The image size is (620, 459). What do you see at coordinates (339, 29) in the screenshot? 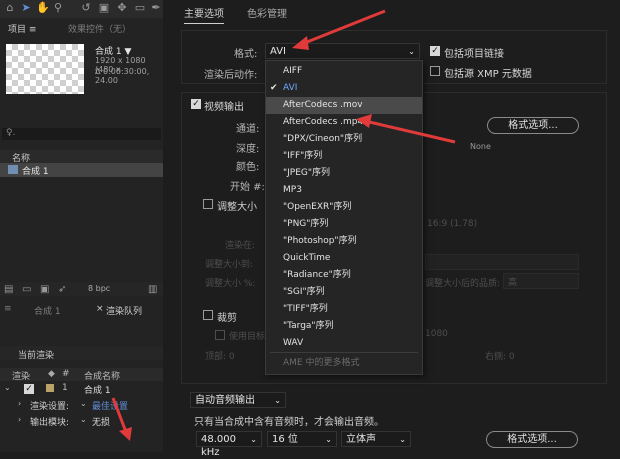
I see `arrow-to-format` at bounding box center [339, 29].